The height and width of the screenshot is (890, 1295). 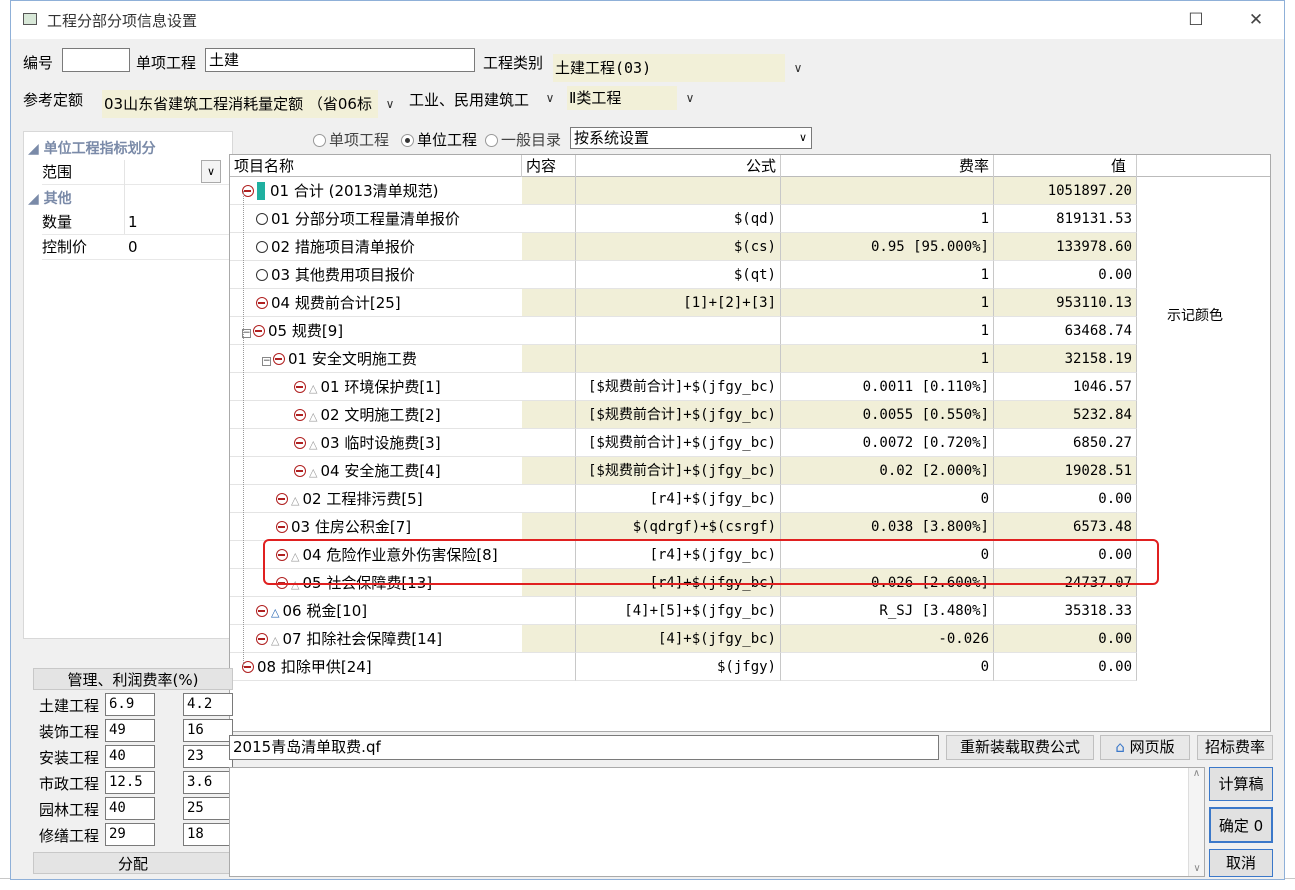 I want to click on cancel-button: 取消, so click(x=1241, y=863).